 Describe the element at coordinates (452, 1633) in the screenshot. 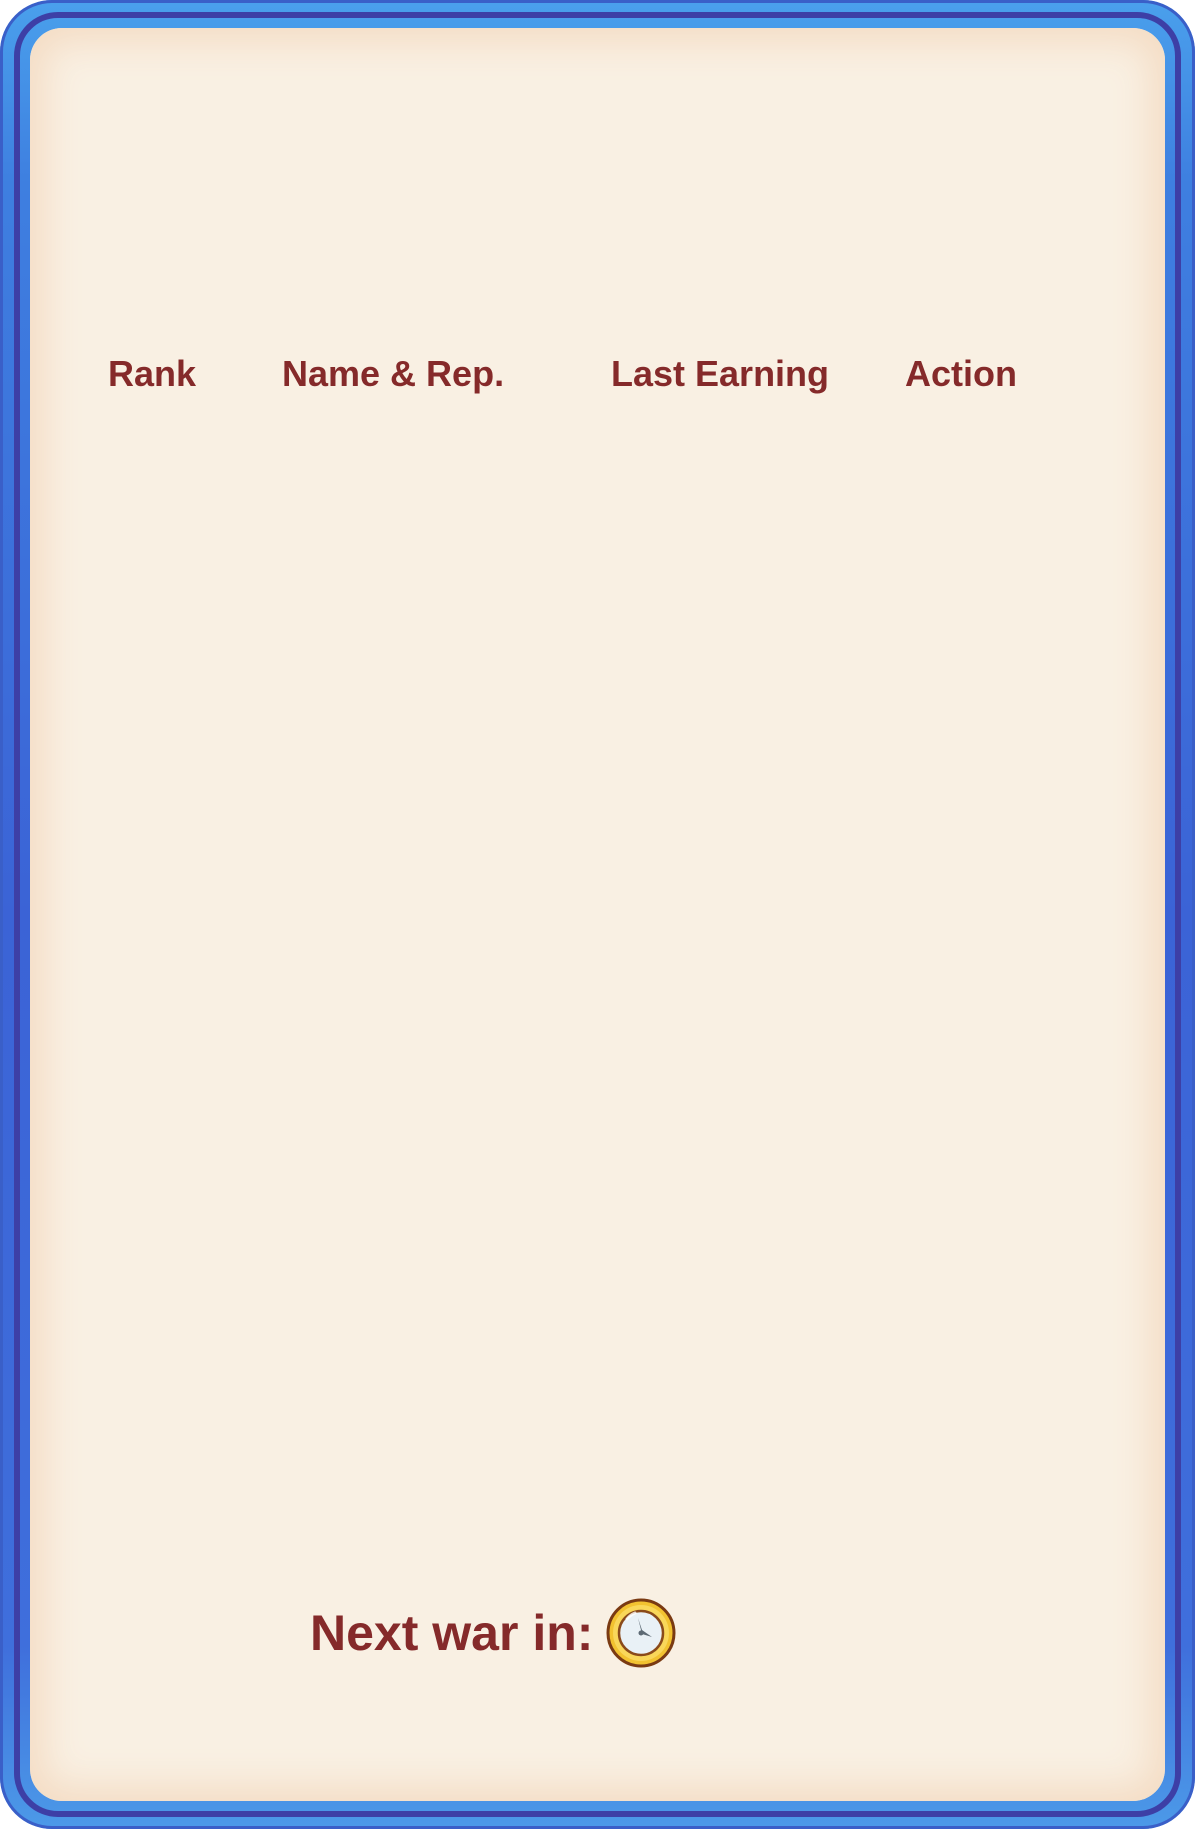

I see `next-war-label: Next war in:` at that location.